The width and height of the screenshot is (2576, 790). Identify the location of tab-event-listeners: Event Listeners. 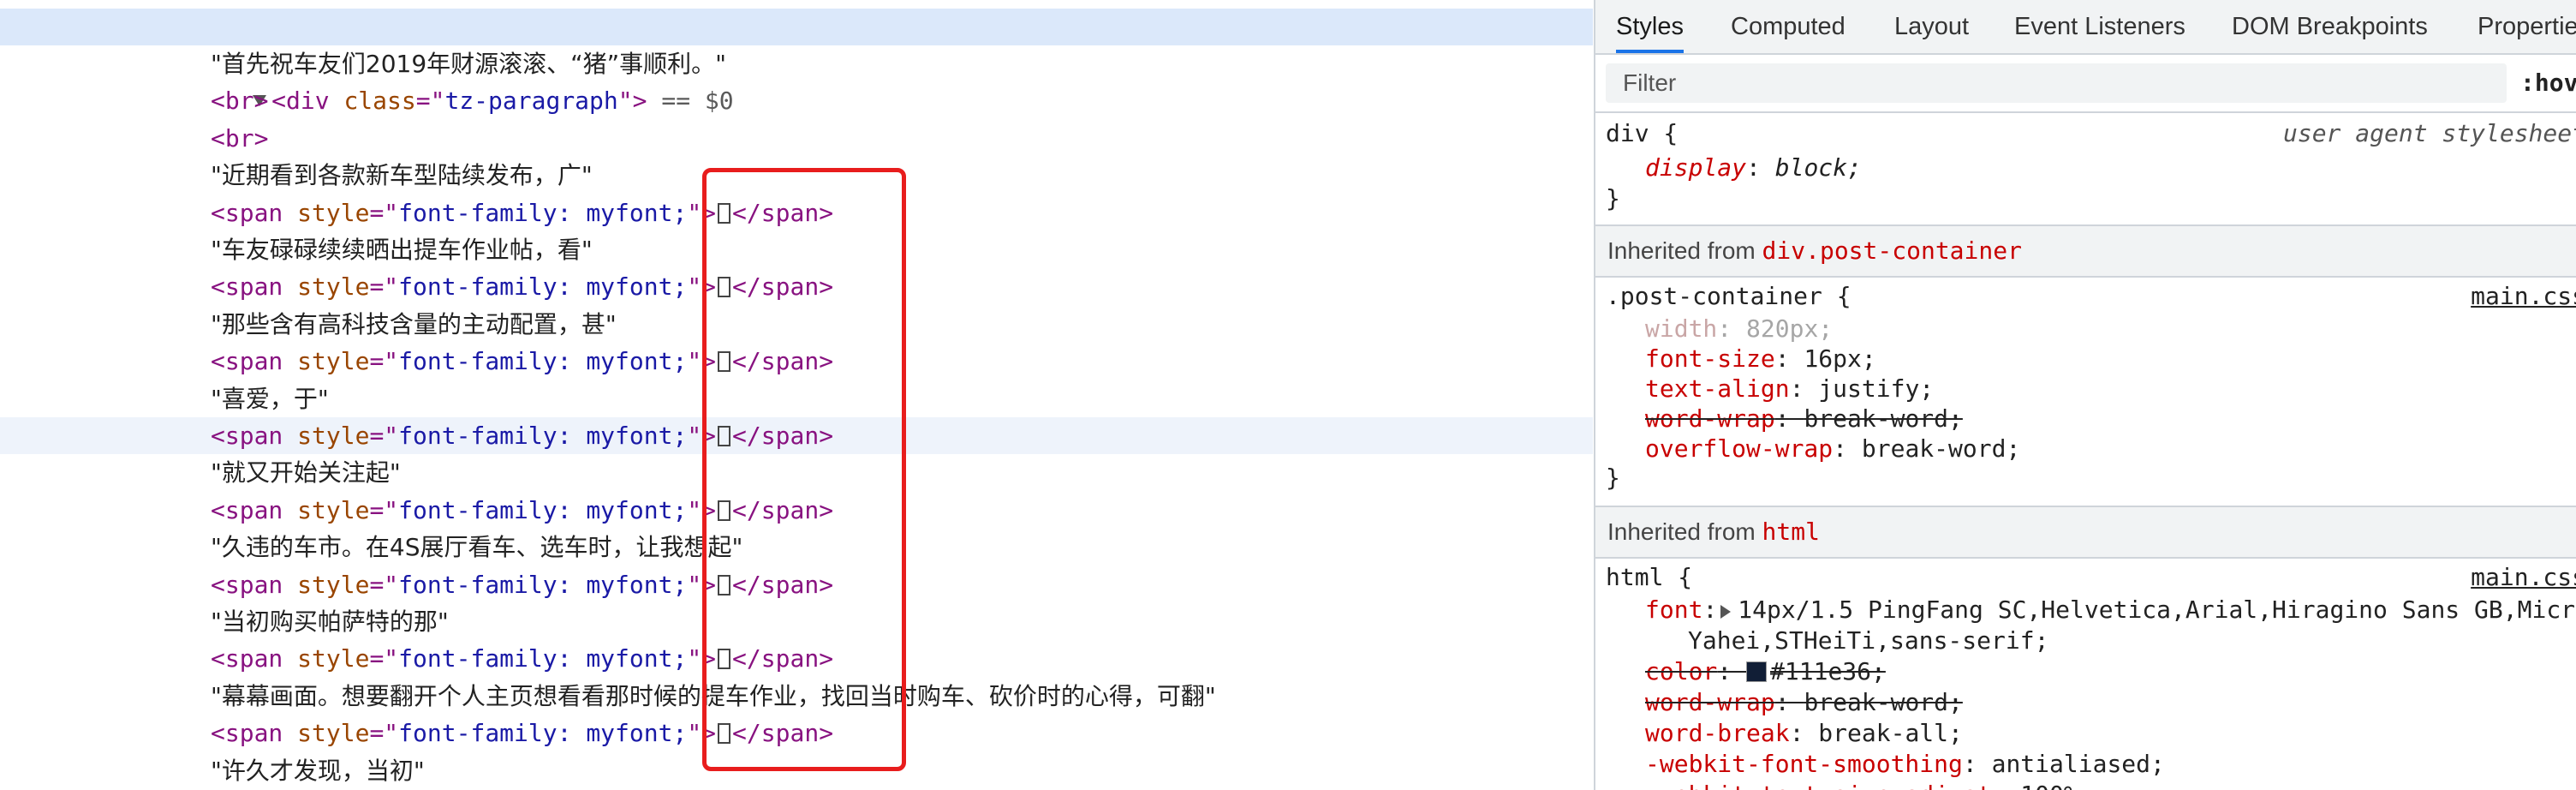
(2099, 26).